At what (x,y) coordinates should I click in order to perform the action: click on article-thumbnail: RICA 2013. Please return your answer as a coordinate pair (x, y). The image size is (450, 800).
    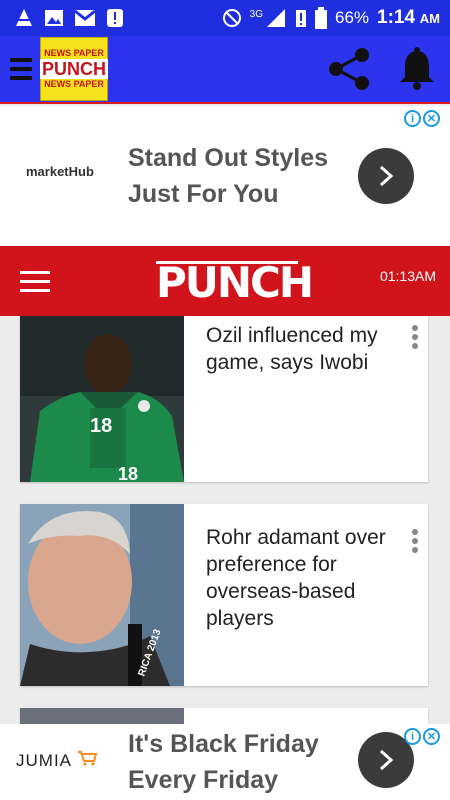
    Looking at the image, I should click on (102, 595).